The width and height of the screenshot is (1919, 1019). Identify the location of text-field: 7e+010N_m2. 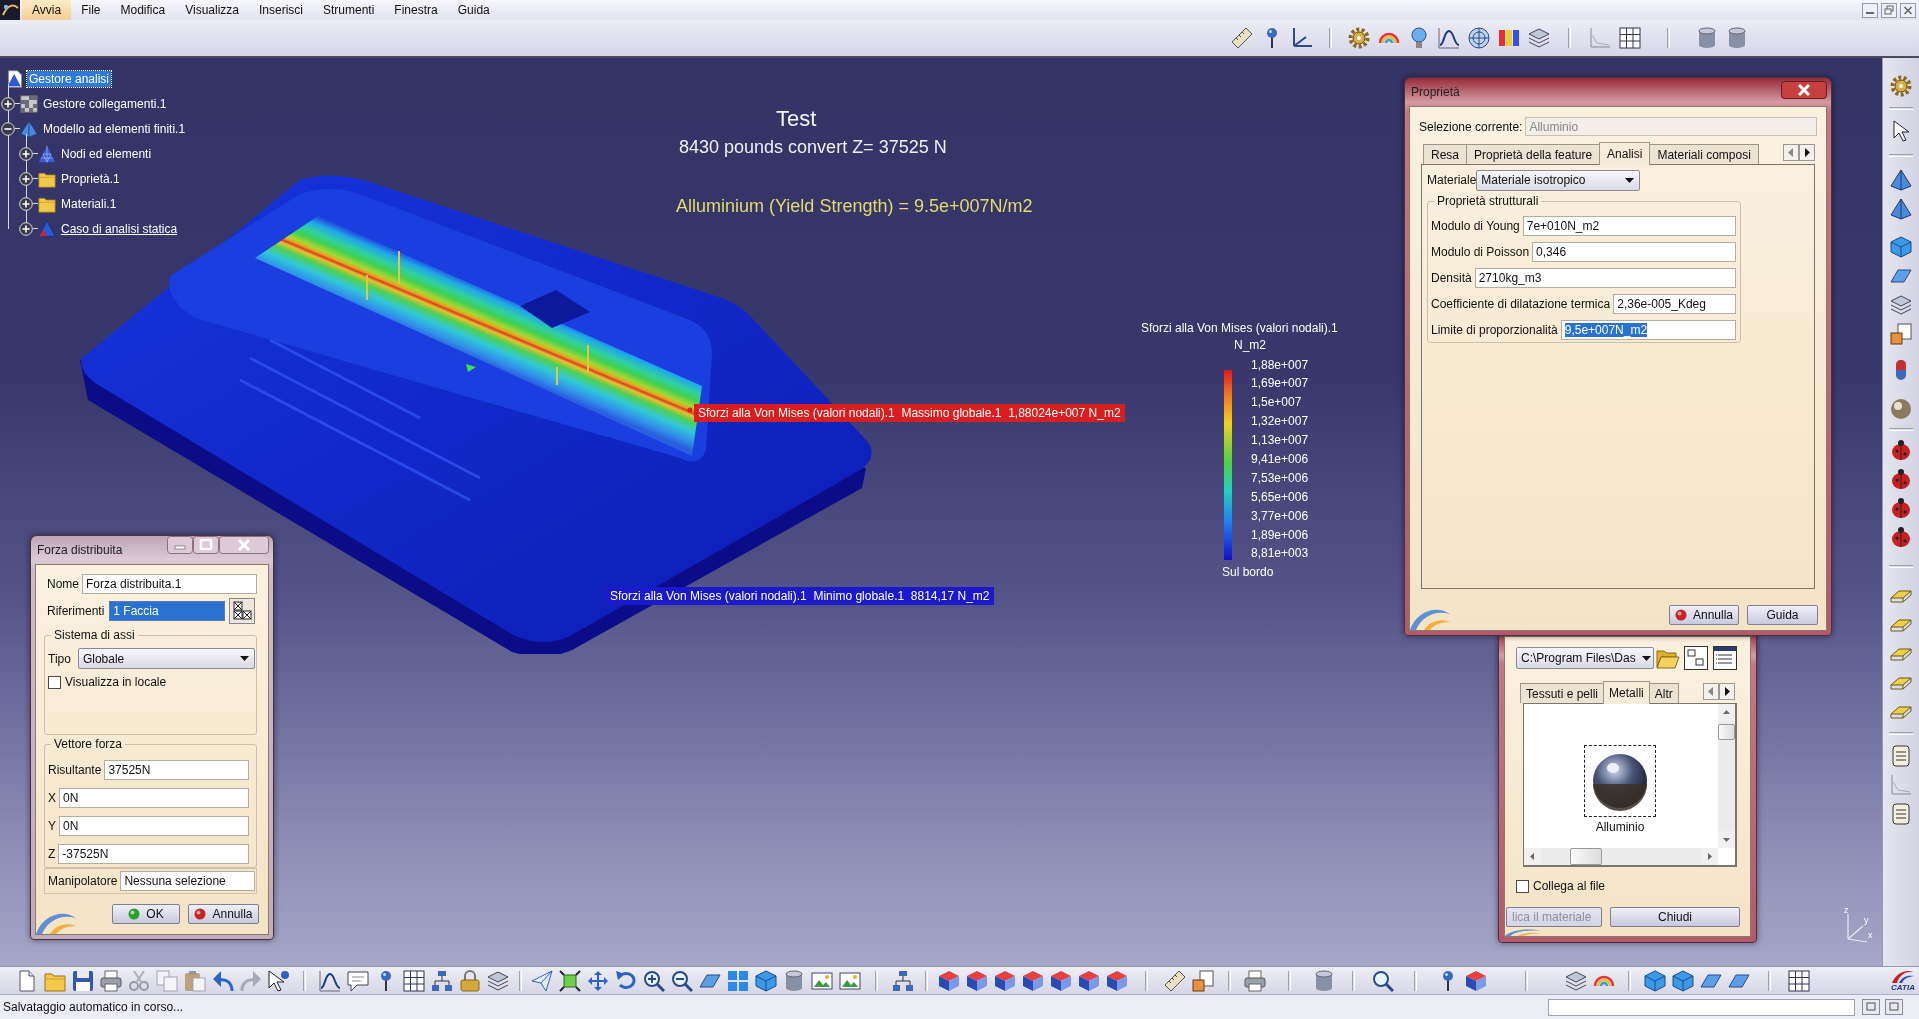
(1629, 226).